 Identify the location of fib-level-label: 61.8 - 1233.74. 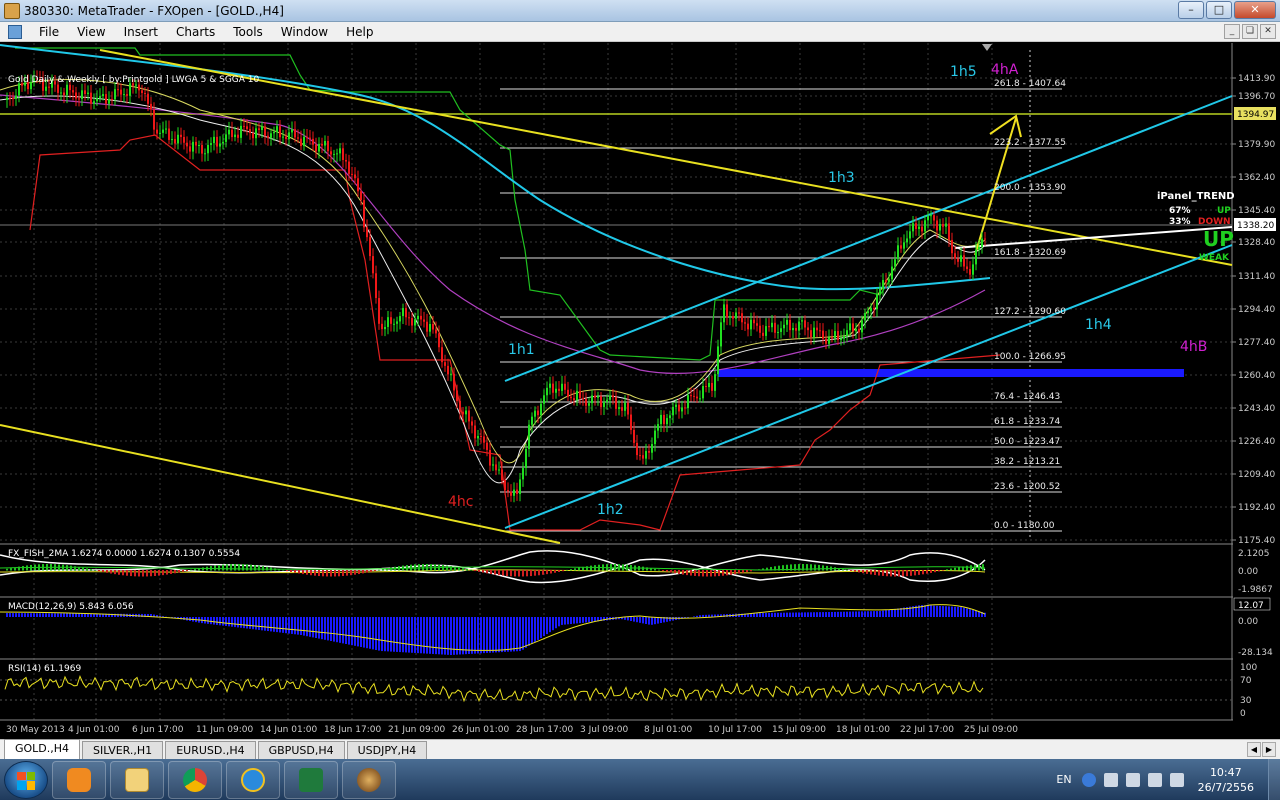
(1027, 422).